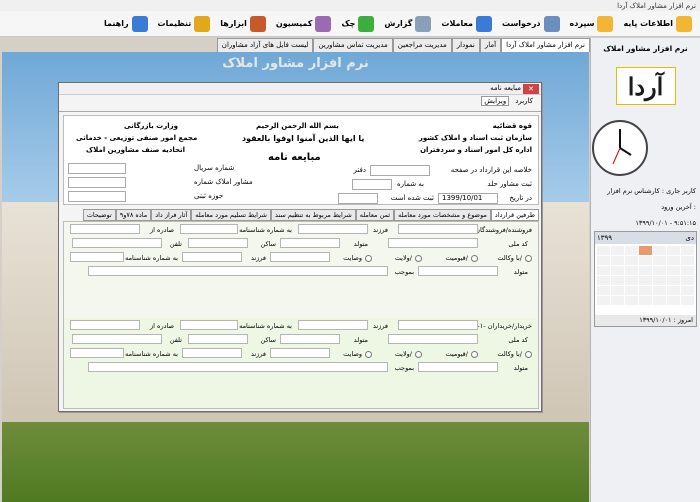  I want to click on number-input, so click(372, 184).